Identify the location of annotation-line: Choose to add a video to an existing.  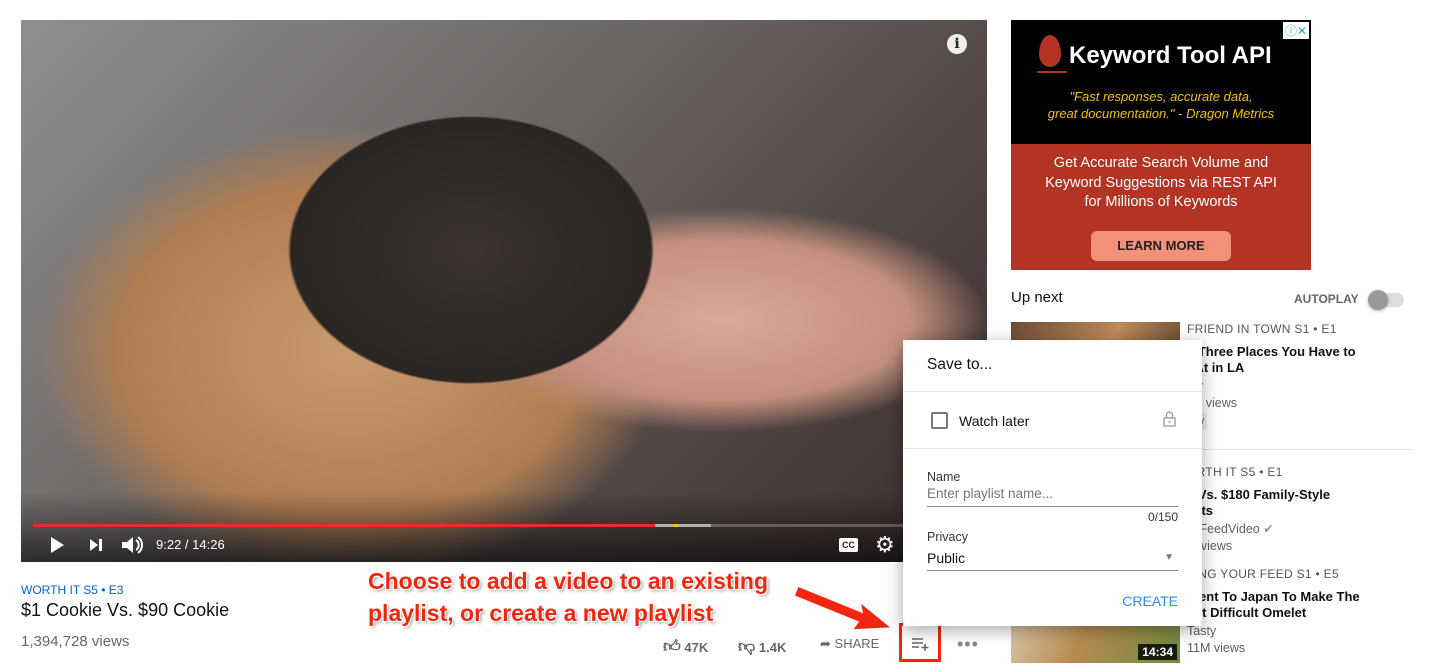
(568, 581).